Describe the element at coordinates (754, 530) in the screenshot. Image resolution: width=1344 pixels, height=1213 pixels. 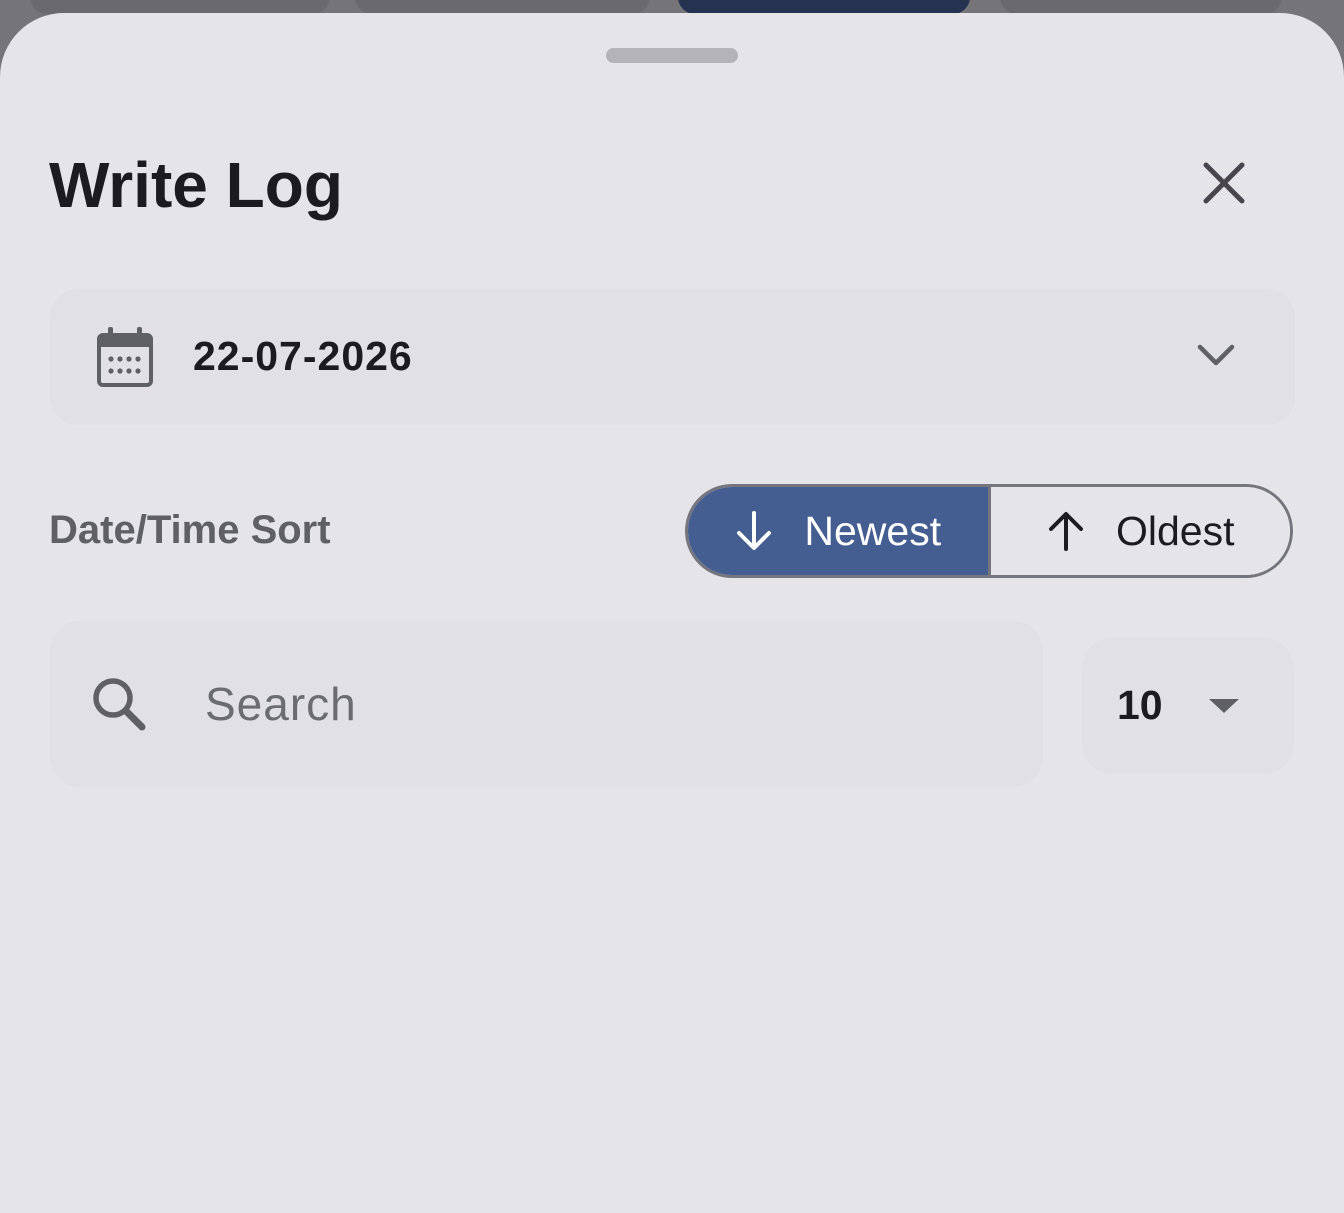
I see `arrow-down-icon` at that location.